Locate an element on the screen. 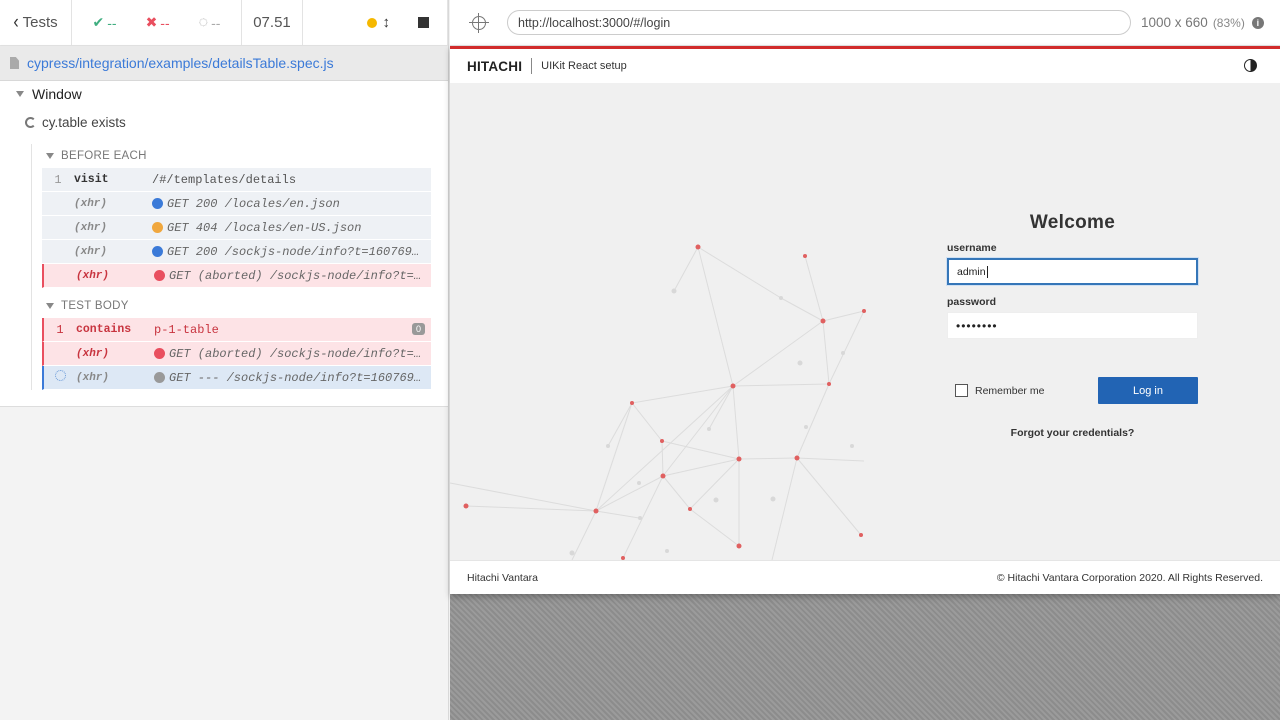 This screenshot has width=1280, height=720. tests-button: ‹ Tests is located at coordinates (36, 22).